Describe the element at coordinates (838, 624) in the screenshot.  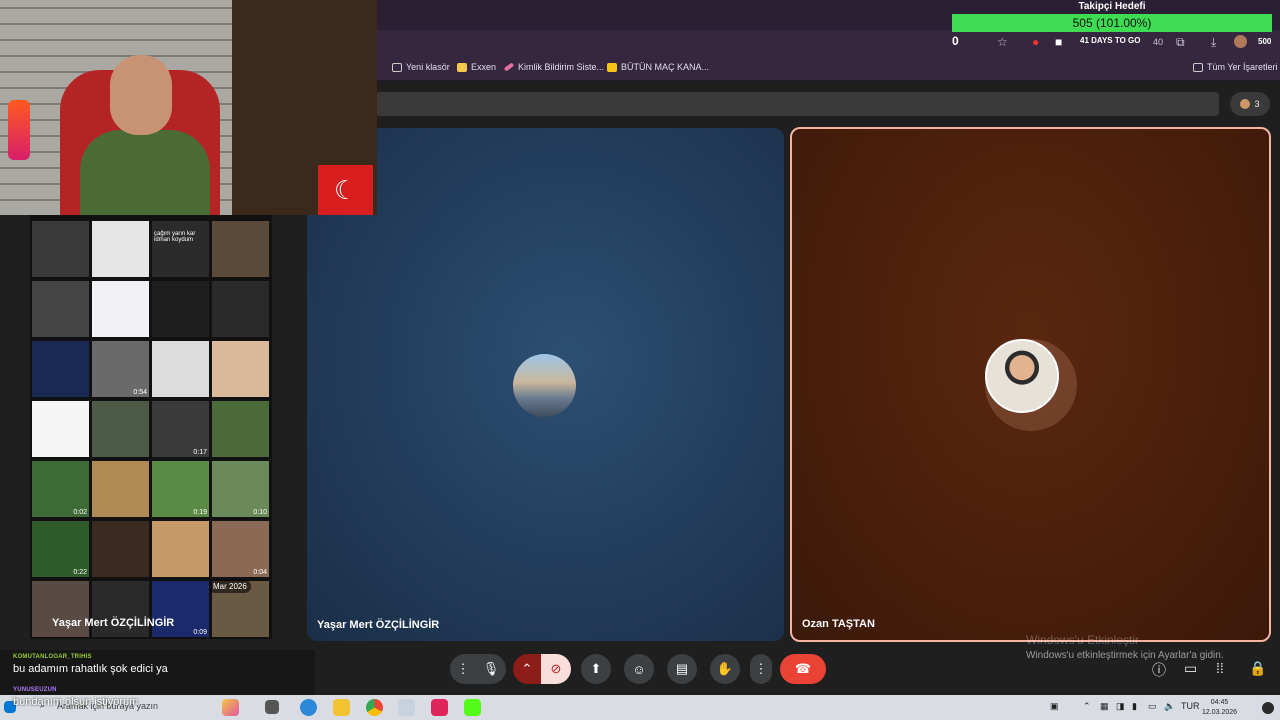
I see `participant-name: Ozan TAŞTAN` at that location.